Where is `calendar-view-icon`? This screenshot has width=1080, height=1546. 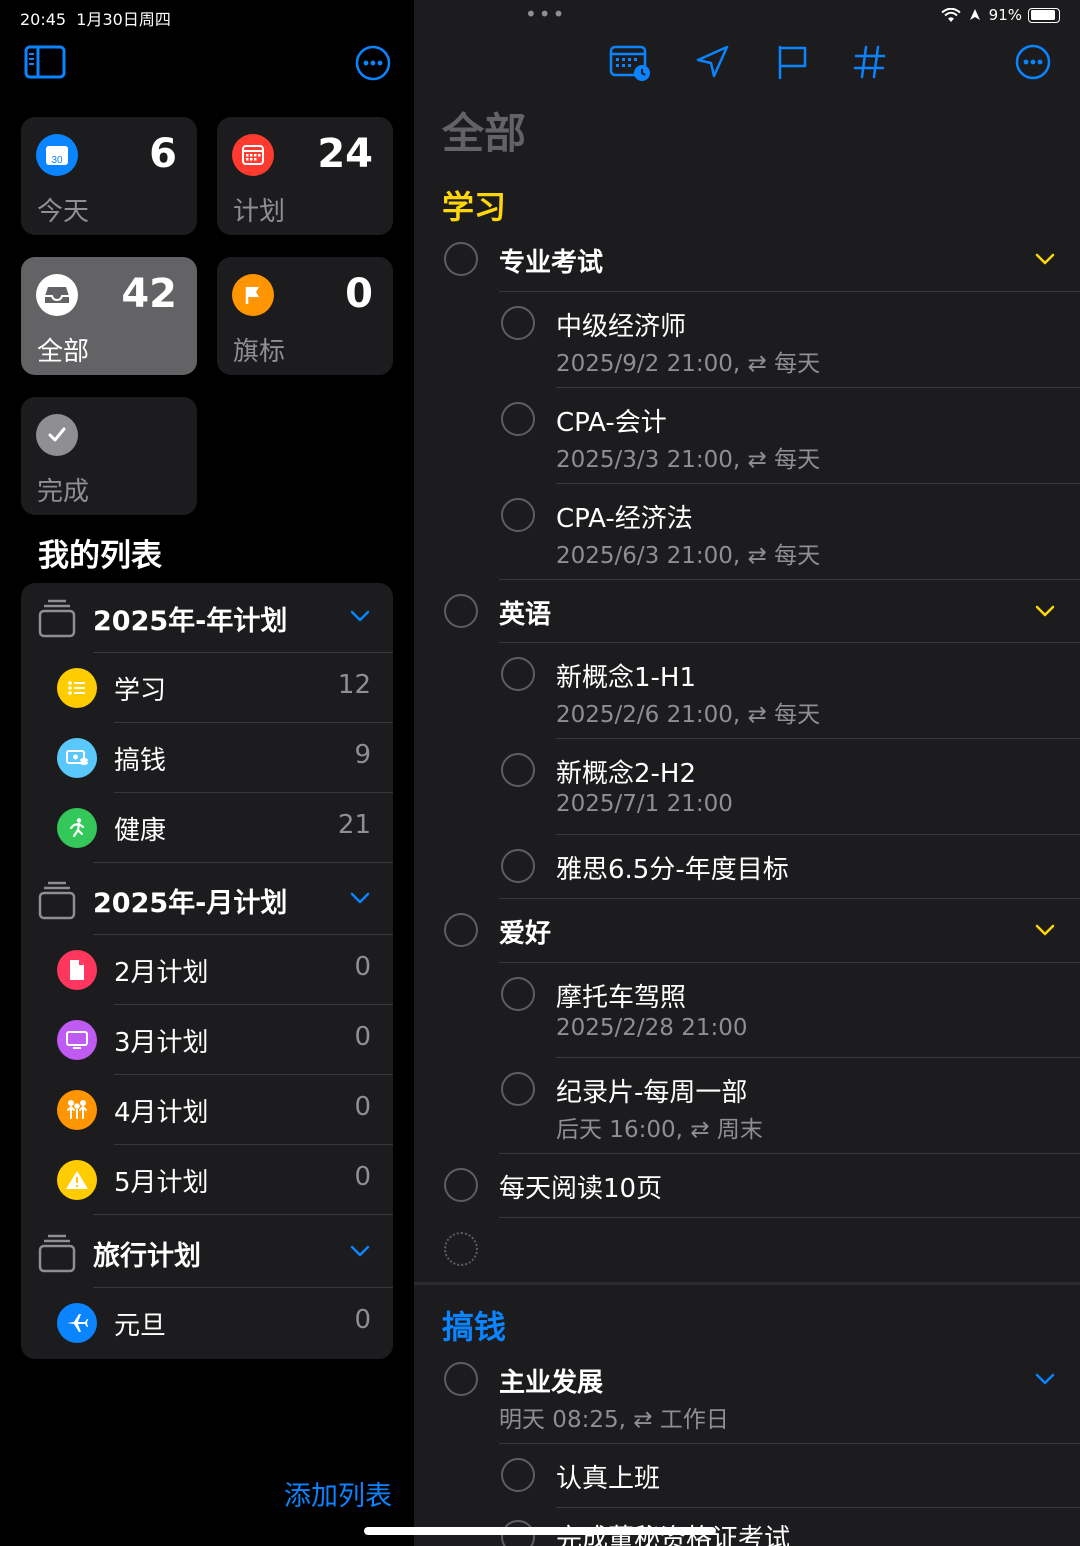 calendar-view-icon is located at coordinates (631, 63).